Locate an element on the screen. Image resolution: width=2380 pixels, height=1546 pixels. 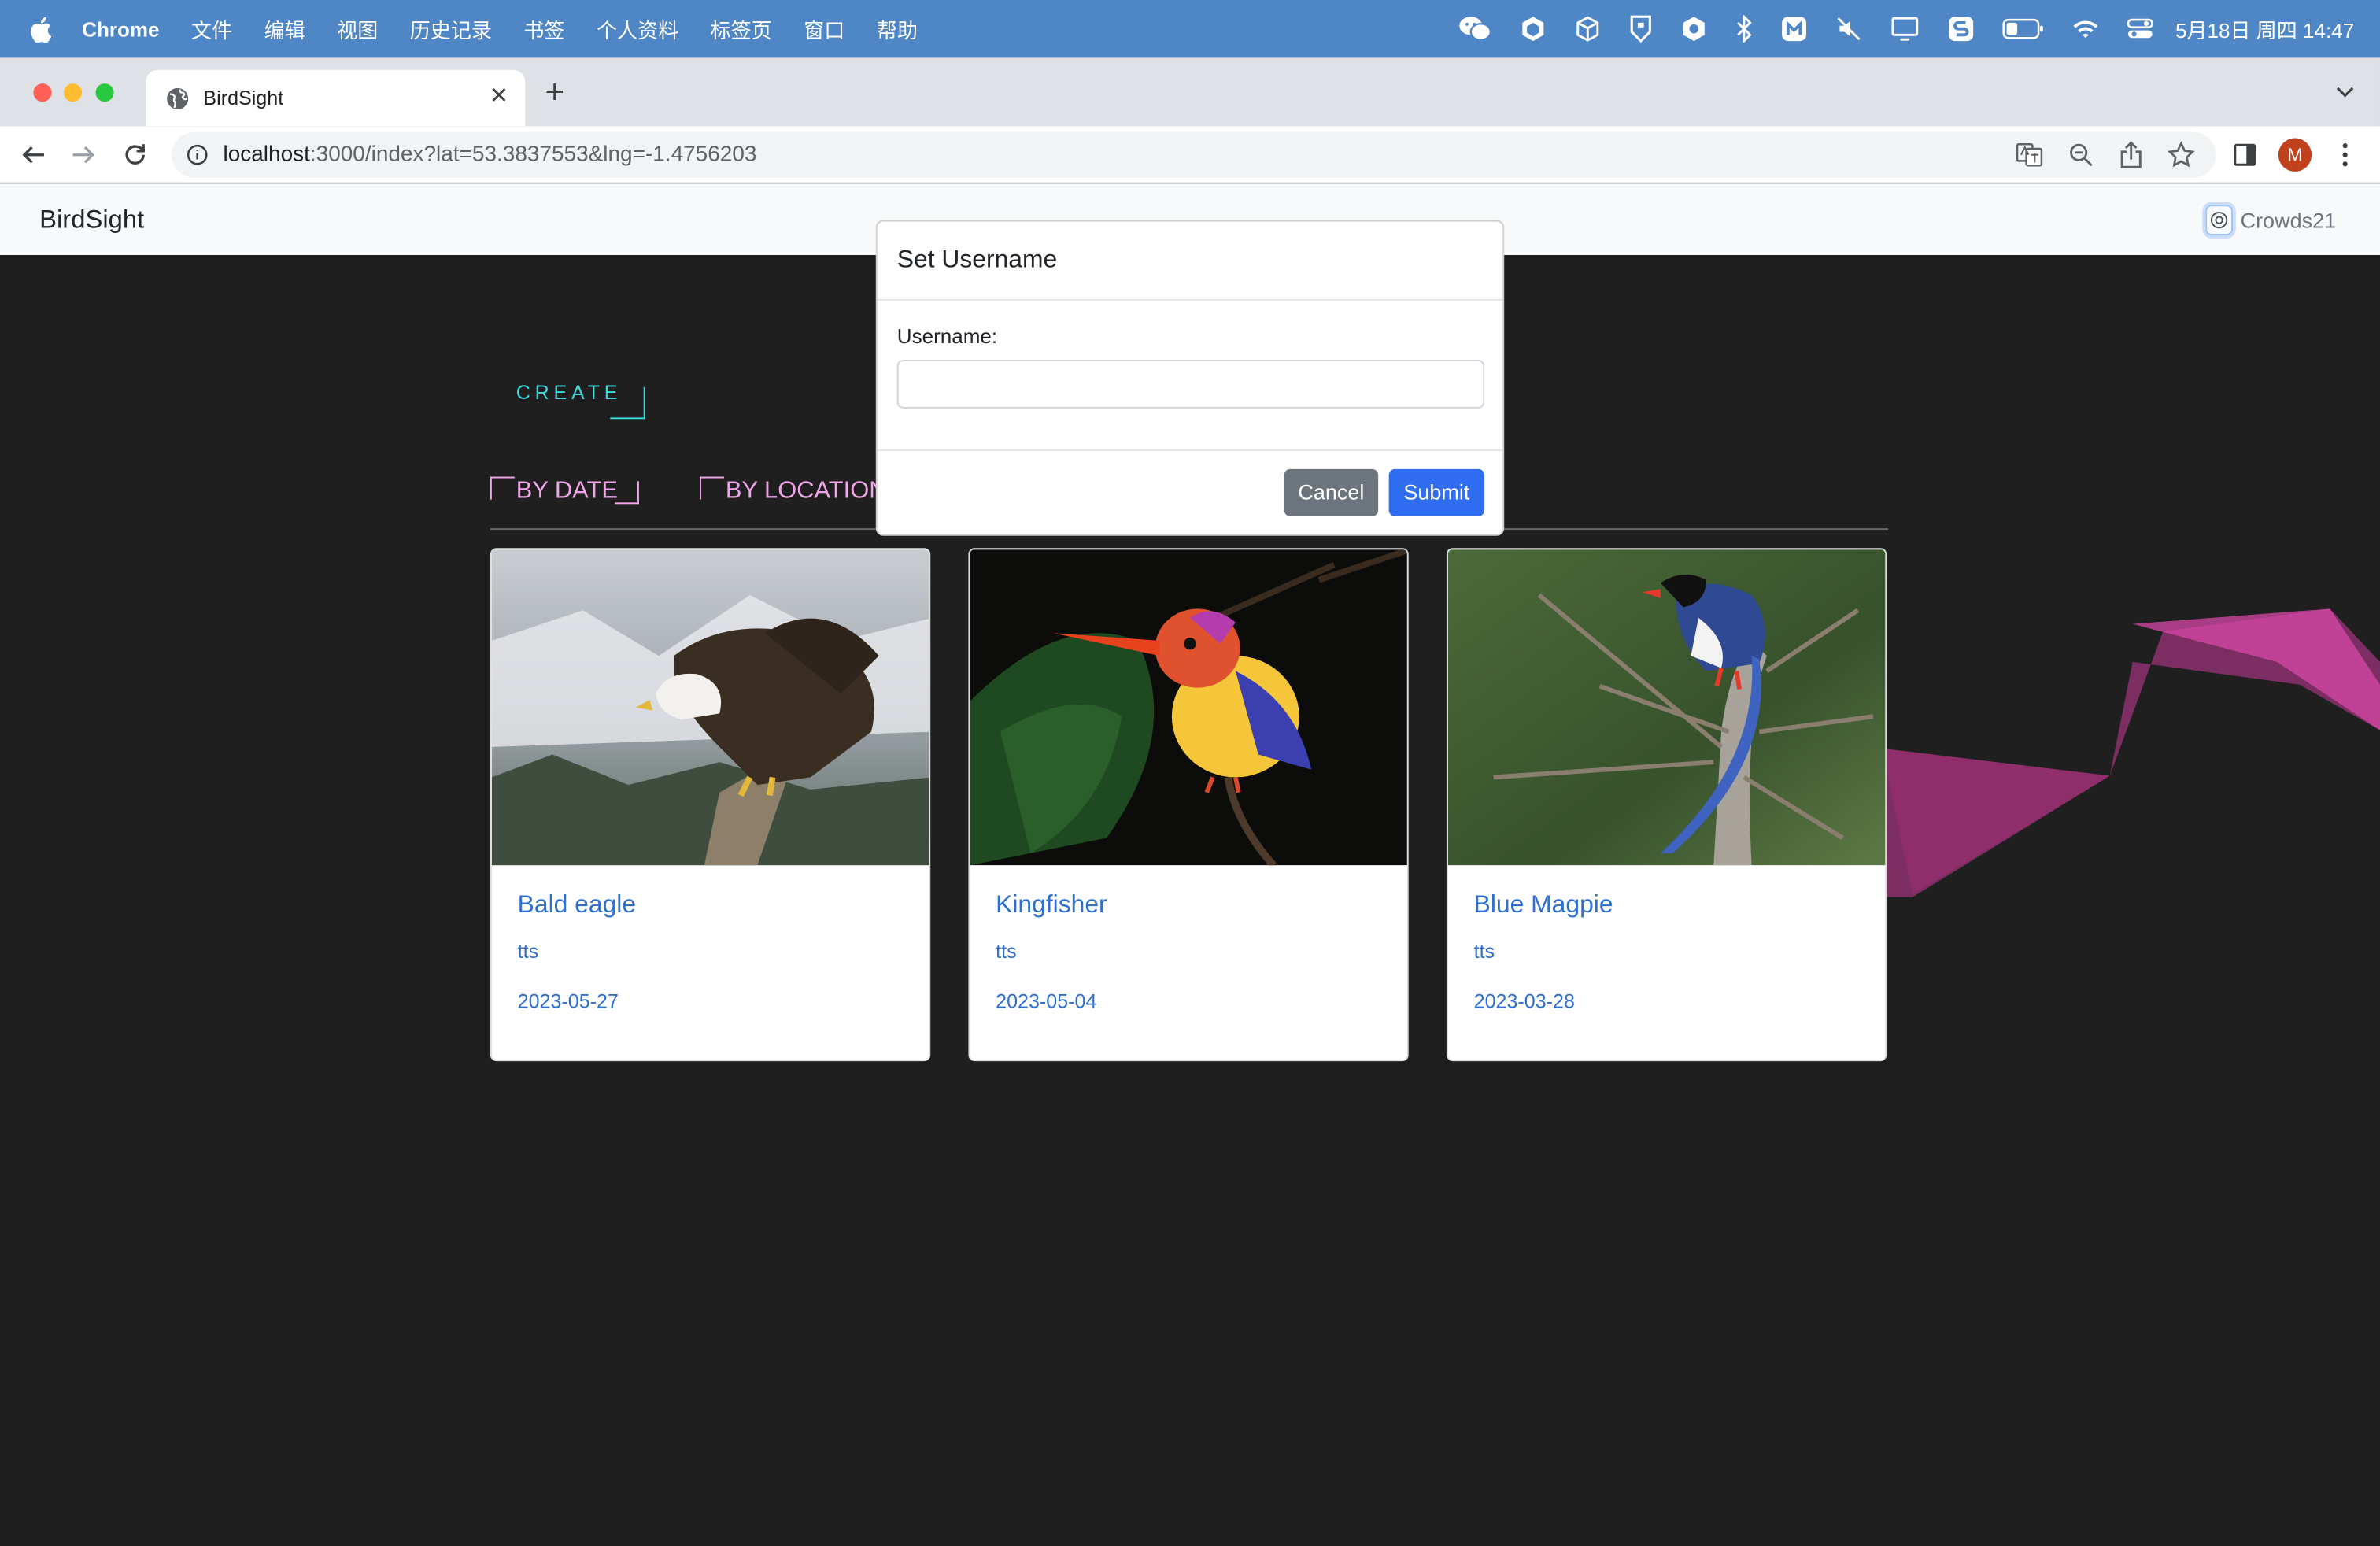
control-center-icon is located at coordinates (2140, 29).